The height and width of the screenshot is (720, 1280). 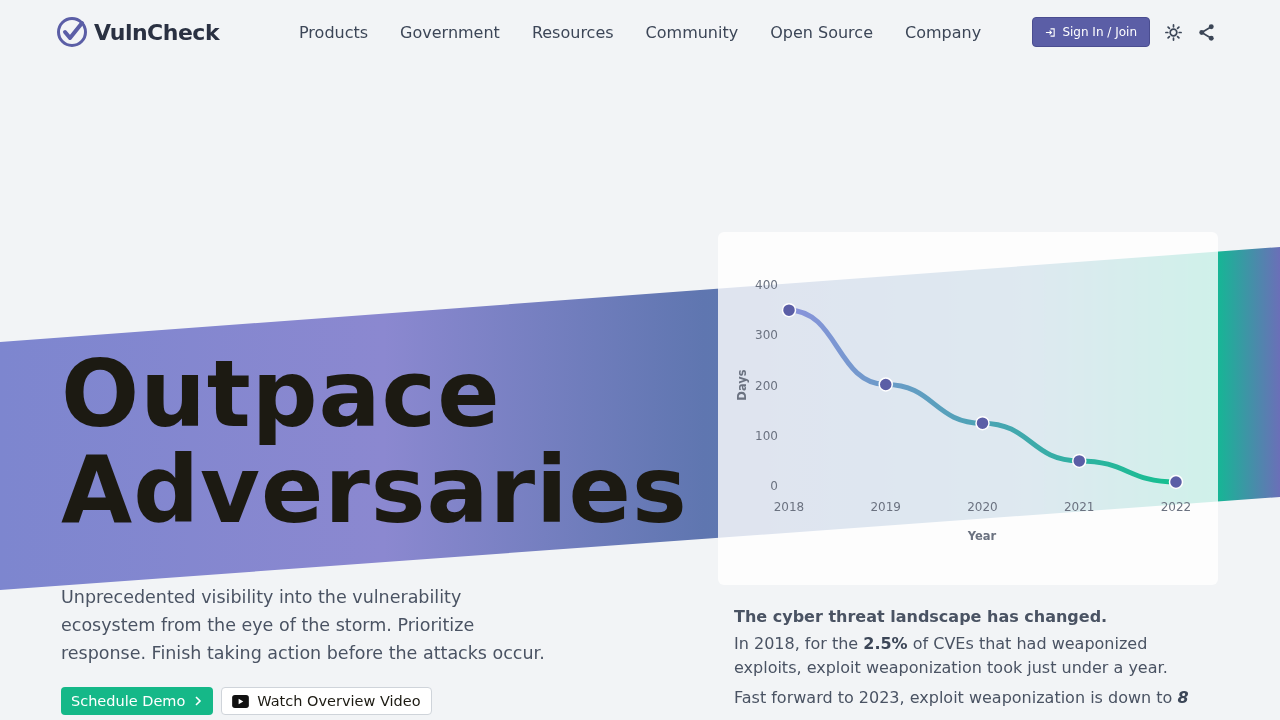 I want to click on x-tick-label: 2021, so click(x=1079, y=507).